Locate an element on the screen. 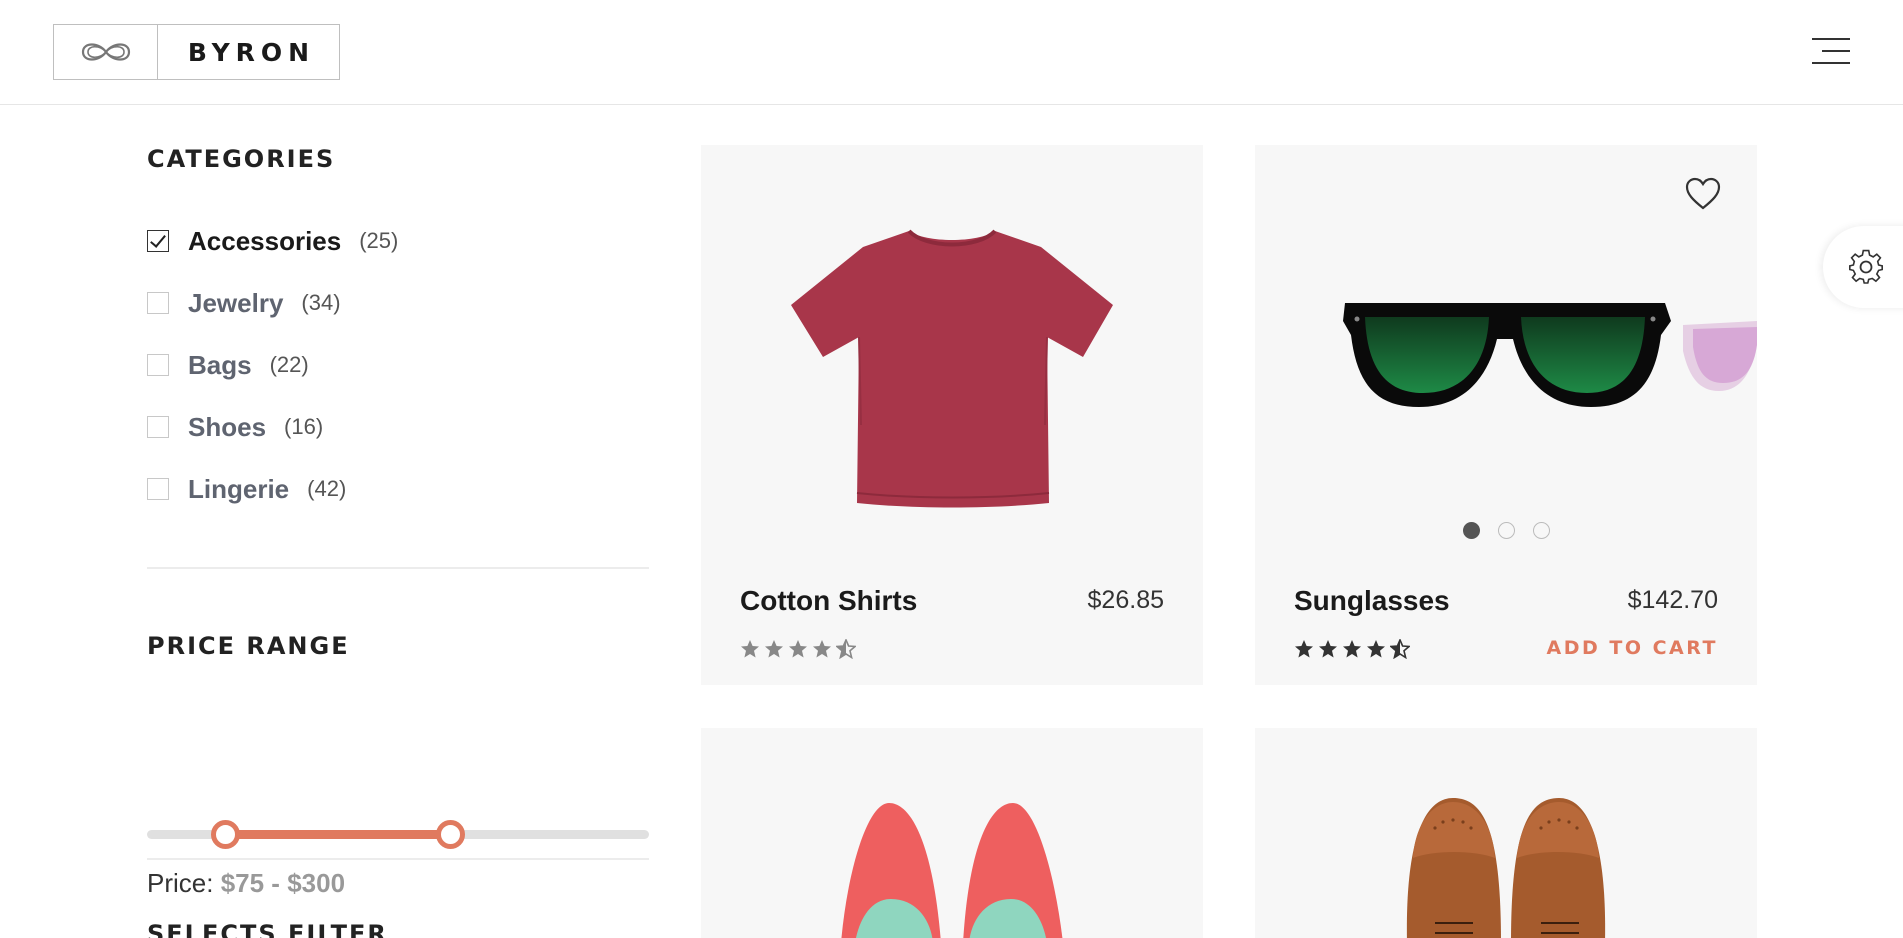 This screenshot has width=1903, height=938. price-range-slider is located at coordinates (398, 835).